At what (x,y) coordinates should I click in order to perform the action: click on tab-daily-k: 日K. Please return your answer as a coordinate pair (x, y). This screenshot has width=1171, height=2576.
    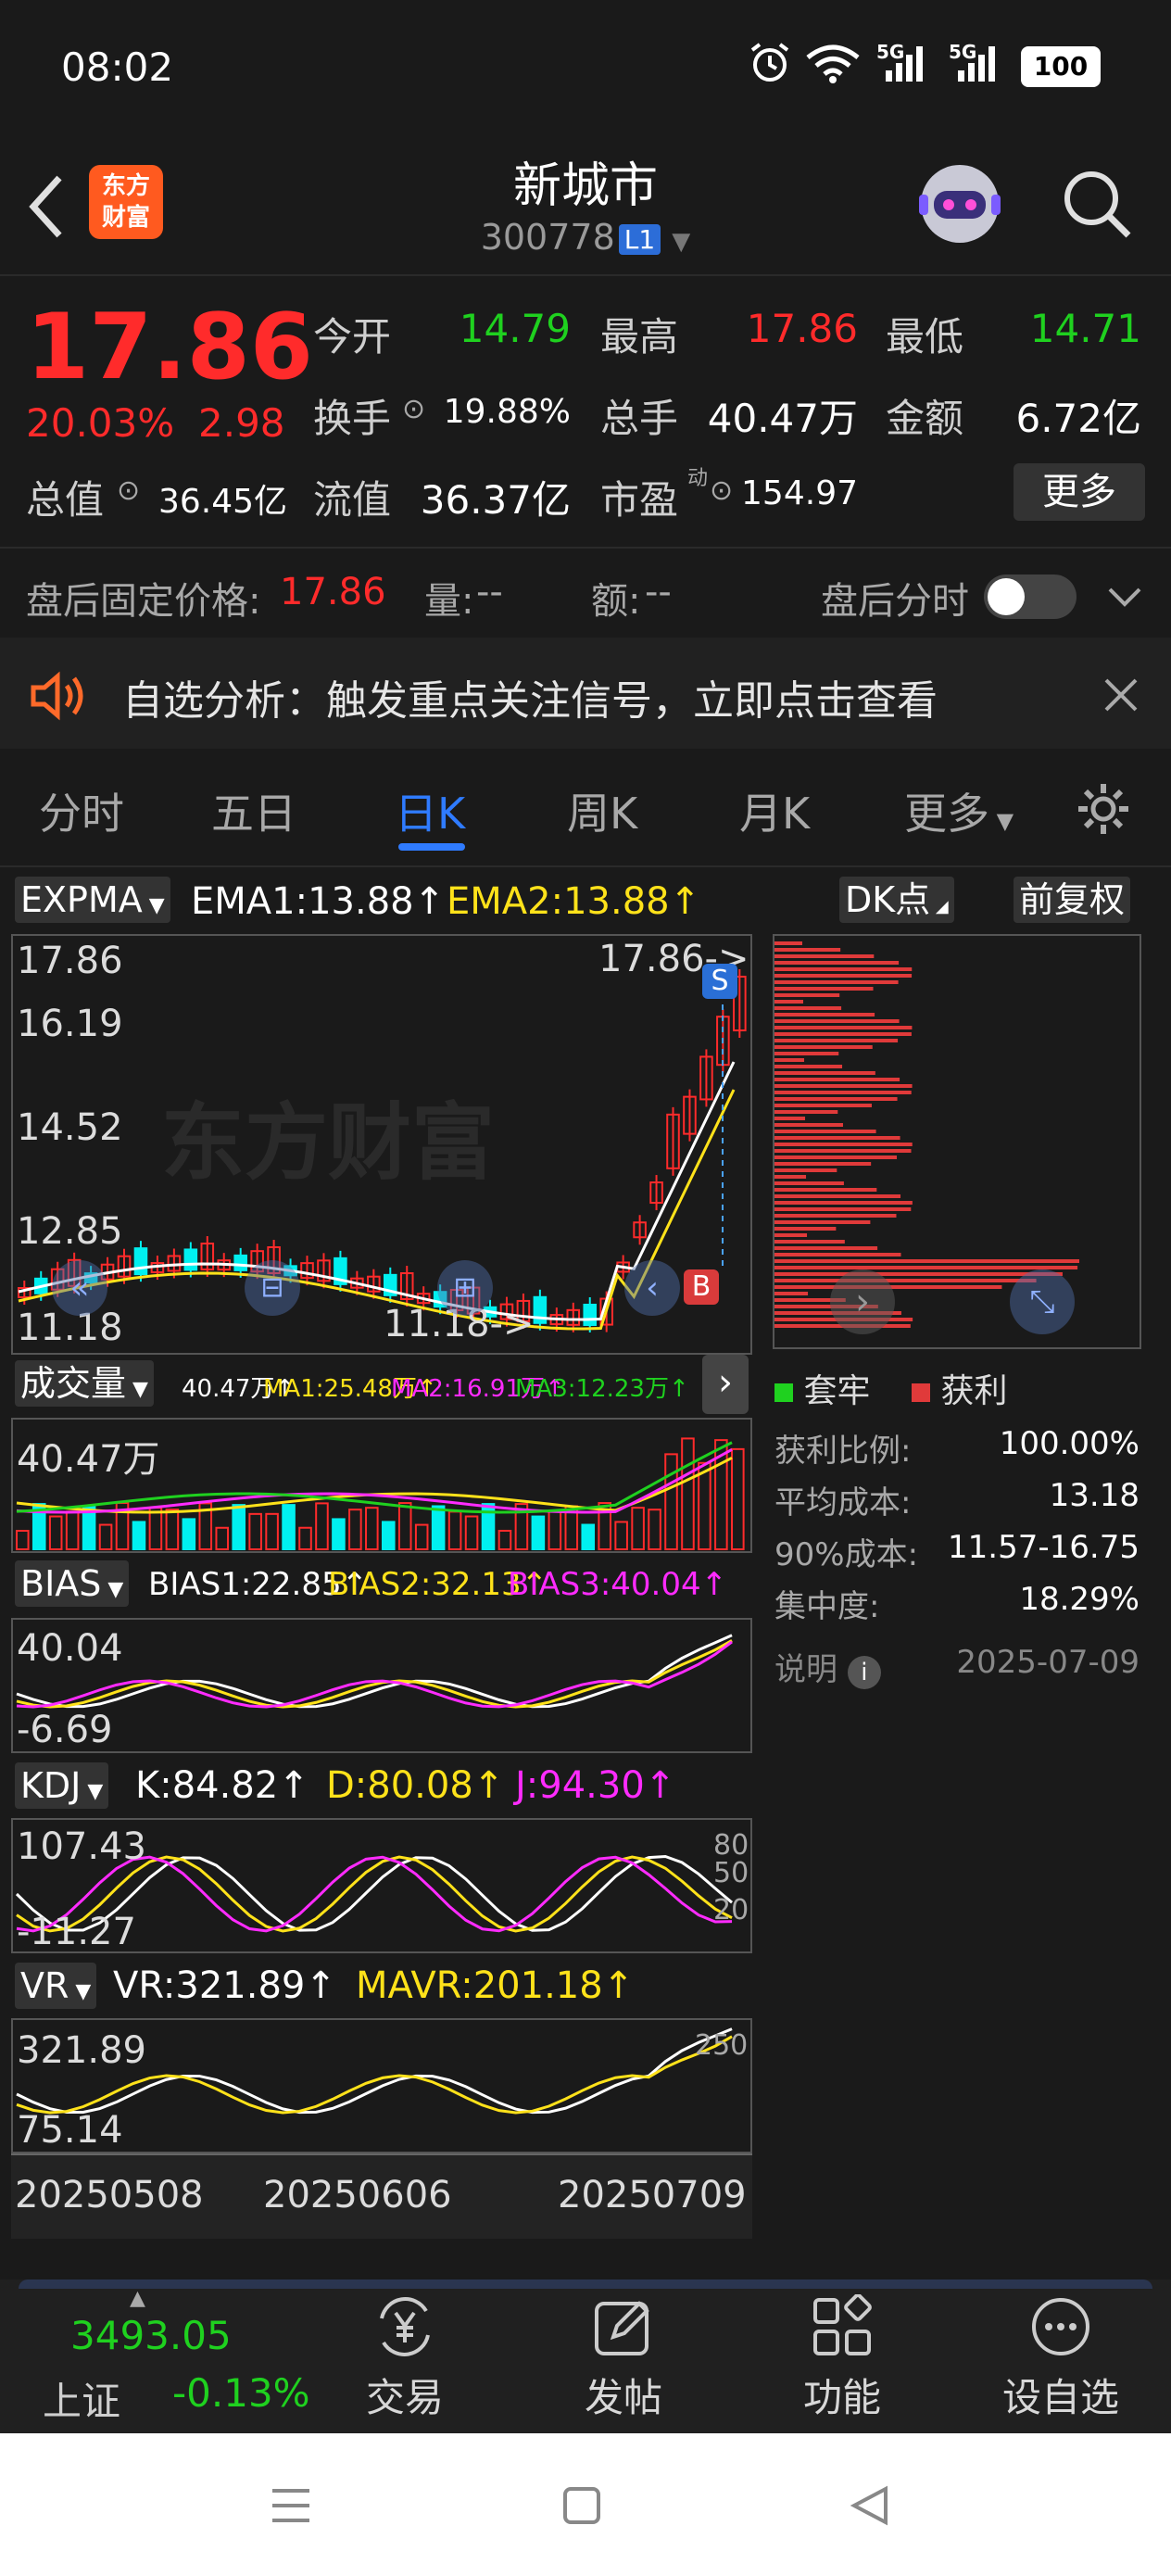
    Looking at the image, I should click on (430, 810).